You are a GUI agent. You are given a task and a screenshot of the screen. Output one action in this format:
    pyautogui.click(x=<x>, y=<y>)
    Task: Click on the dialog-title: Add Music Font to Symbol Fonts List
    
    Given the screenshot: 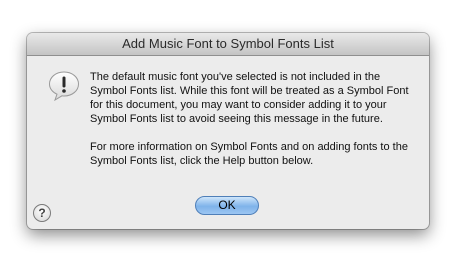 What is the action you would take?
    pyautogui.click(x=228, y=43)
    